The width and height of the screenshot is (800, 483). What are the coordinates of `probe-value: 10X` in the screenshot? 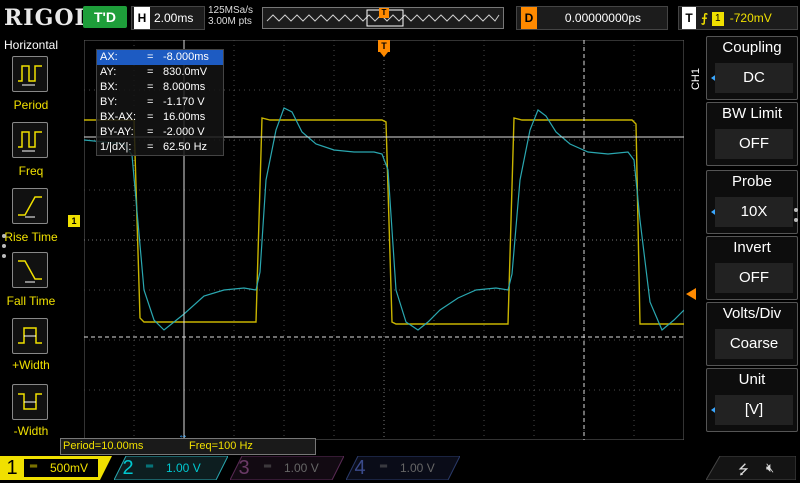 It's located at (754, 212).